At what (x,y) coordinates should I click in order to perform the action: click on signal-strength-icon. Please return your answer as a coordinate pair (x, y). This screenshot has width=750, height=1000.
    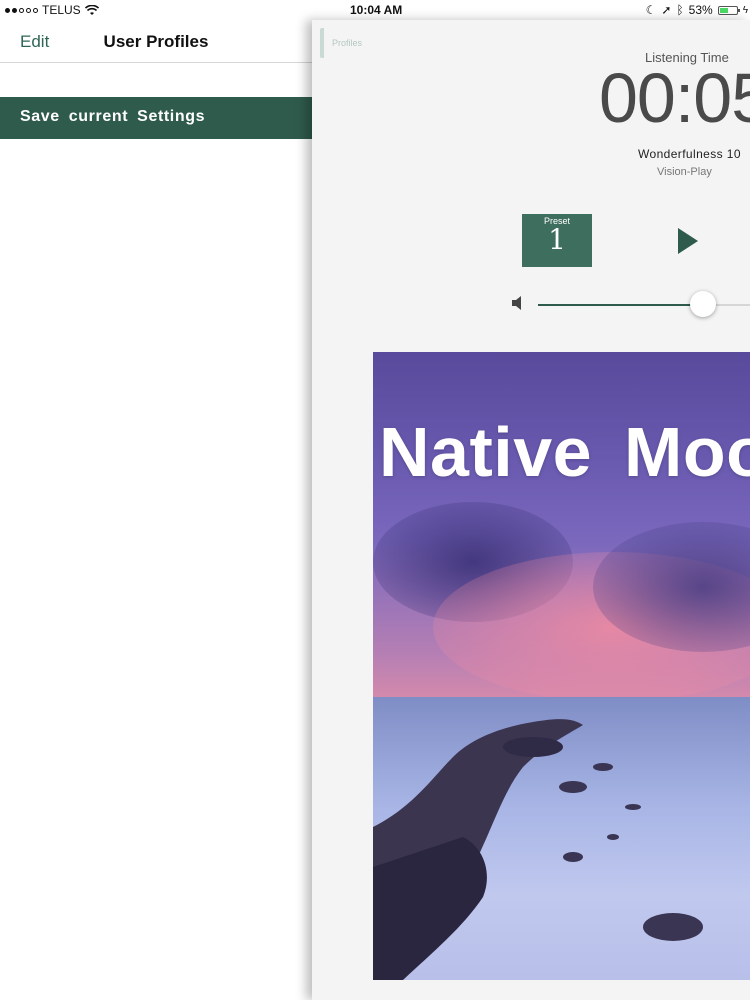
    Looking at the image, I should click on (21, 10).